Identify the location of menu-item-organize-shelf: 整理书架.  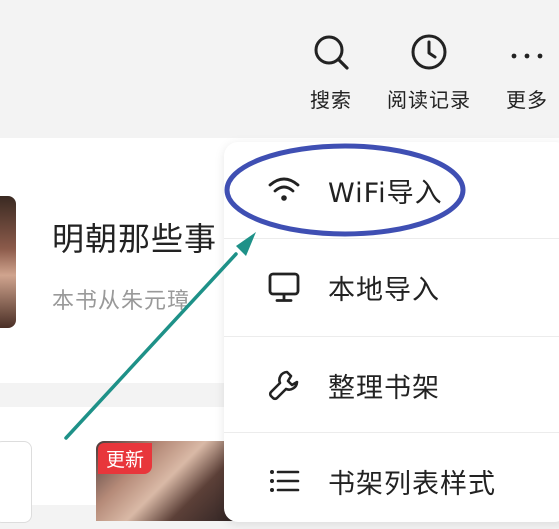
(391, 384).